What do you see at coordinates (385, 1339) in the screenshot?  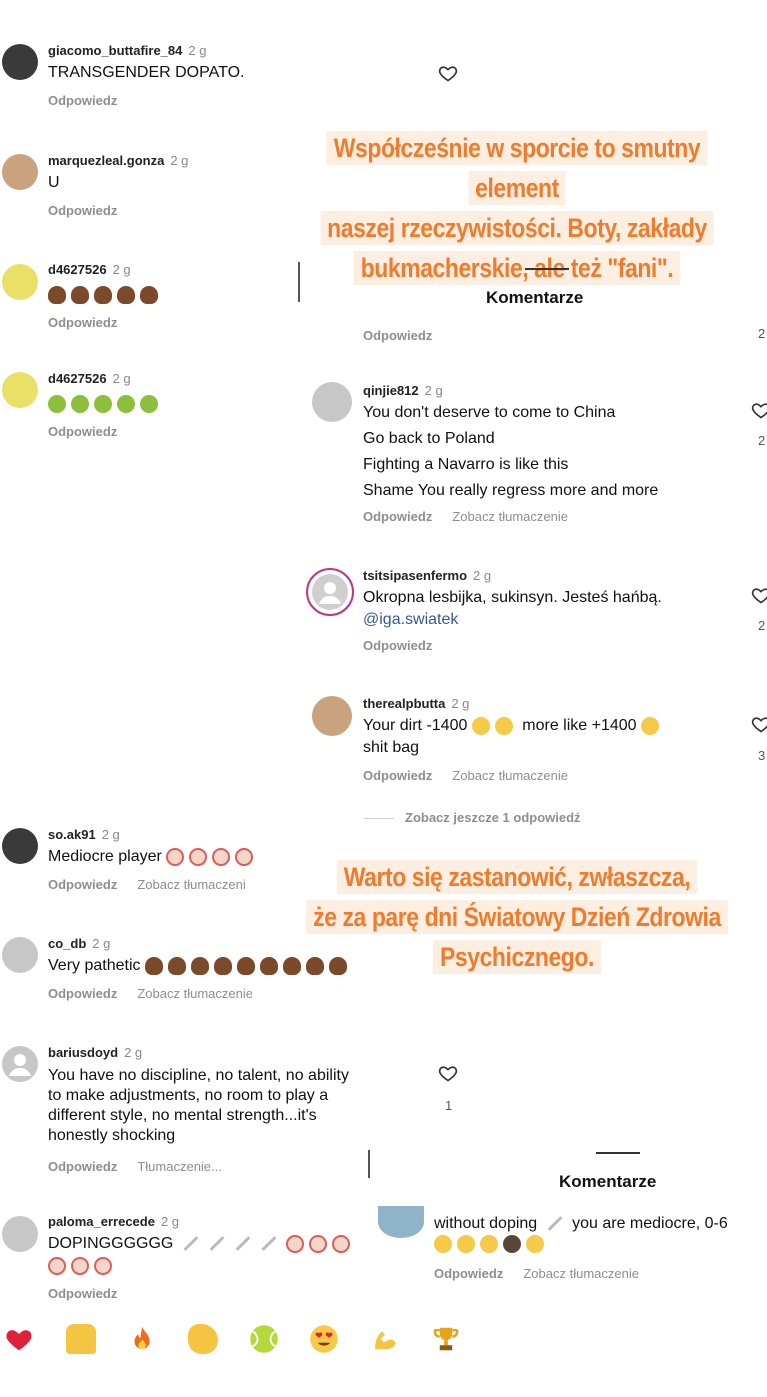 I see `flexed-biceps-icon` at bounding box center [385, 1339].